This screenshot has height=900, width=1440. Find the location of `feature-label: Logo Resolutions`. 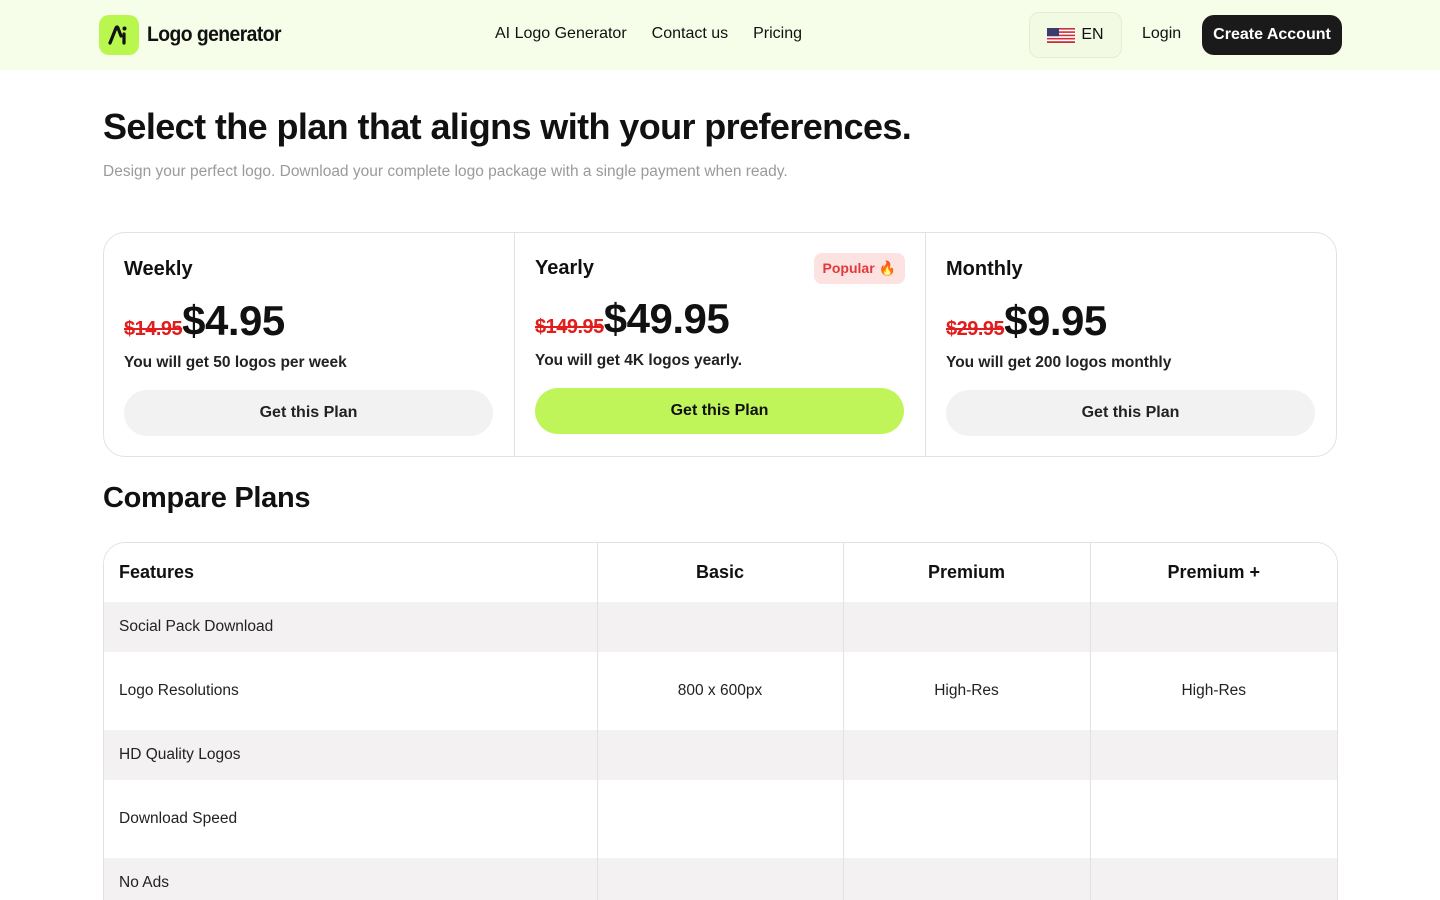

feature-label: Logo Resolutions is located at coordinates (350, 691).